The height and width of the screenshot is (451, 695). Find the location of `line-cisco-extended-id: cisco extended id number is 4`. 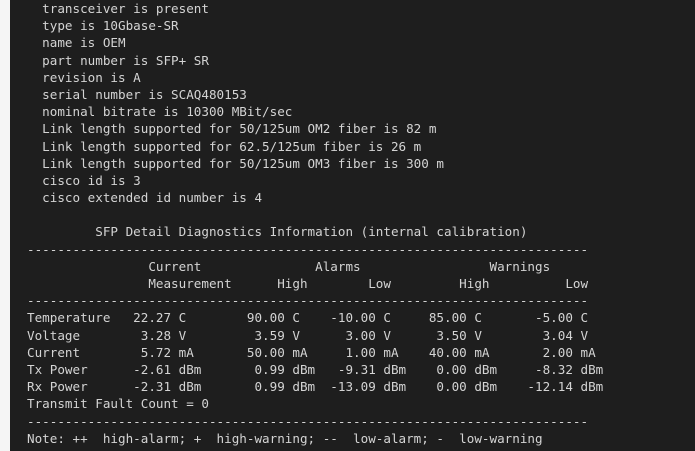

line-cisco-extended-id: cisco extended id number is 4 is located at coordinates (145, 198).